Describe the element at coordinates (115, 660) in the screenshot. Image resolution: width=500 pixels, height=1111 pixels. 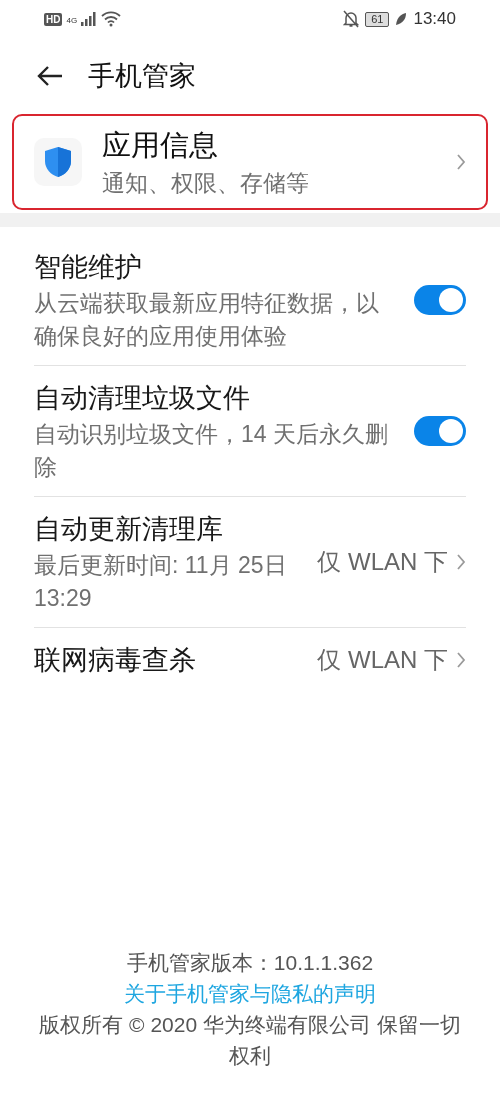
I see `setting-title: 联网病毒查杀` at that location.